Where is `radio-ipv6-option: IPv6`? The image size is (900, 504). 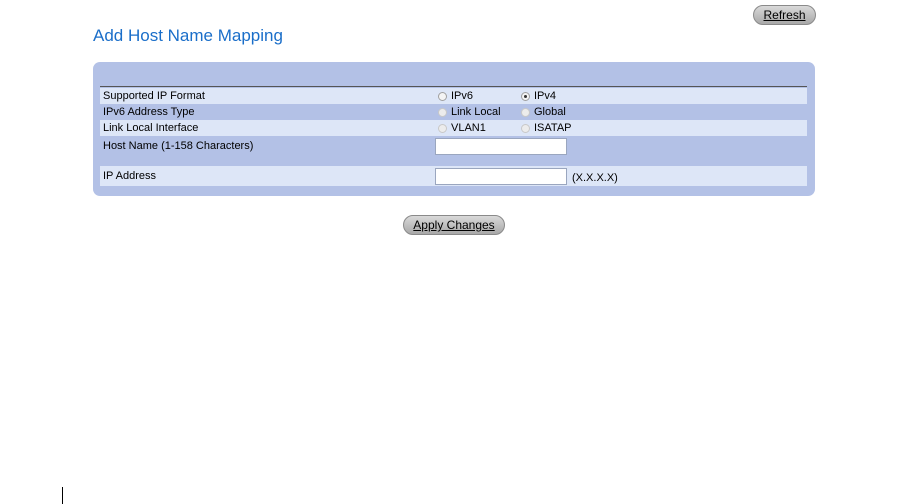
radio-ipv6-option: IPv6 is located at coordinates (455, 96).